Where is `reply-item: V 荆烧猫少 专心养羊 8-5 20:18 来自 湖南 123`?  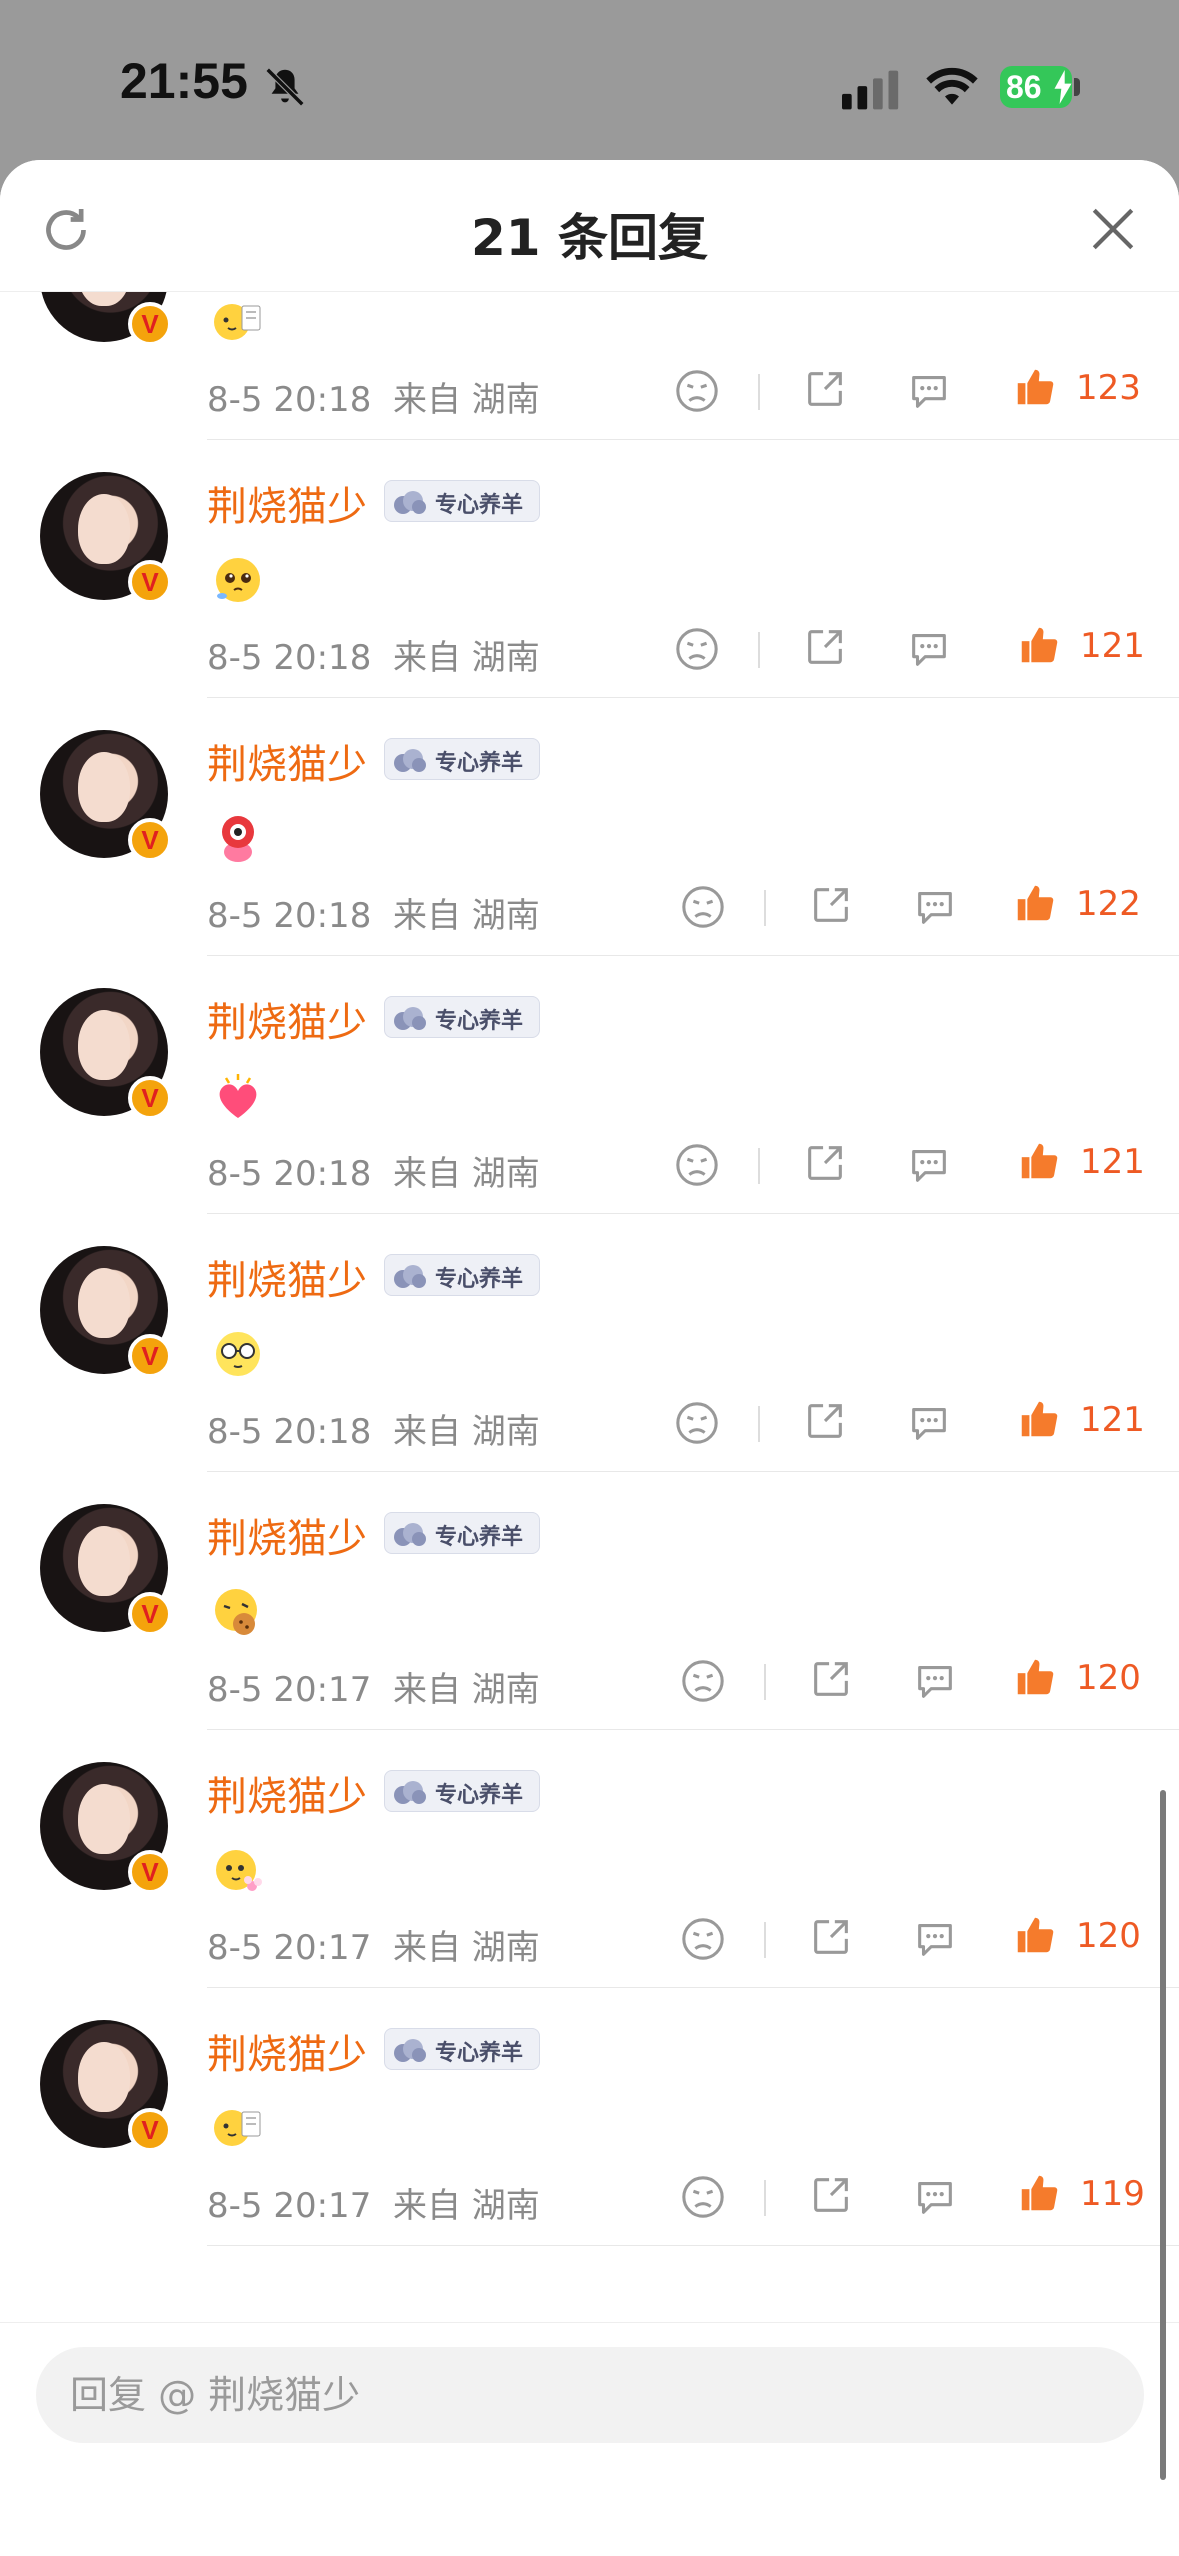 reply-item: V 荆烧猫少 专心养羊 8-5 20:18 来自 湖南 123 is located at coordinates (589, 366).